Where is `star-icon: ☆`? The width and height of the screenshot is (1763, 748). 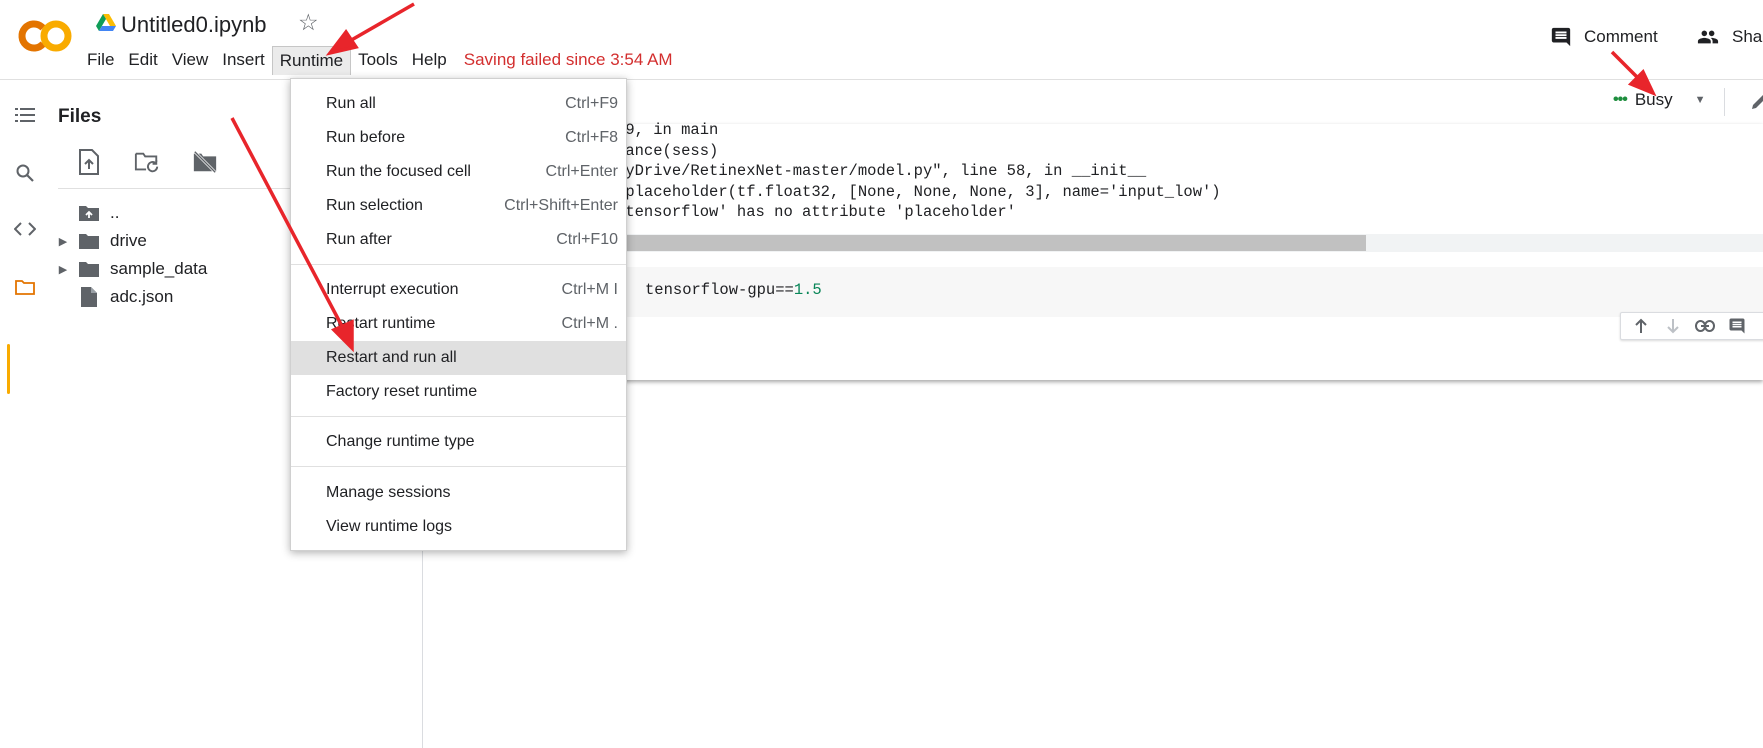 star-icon: ☆ is located at coordinates (308, 23).